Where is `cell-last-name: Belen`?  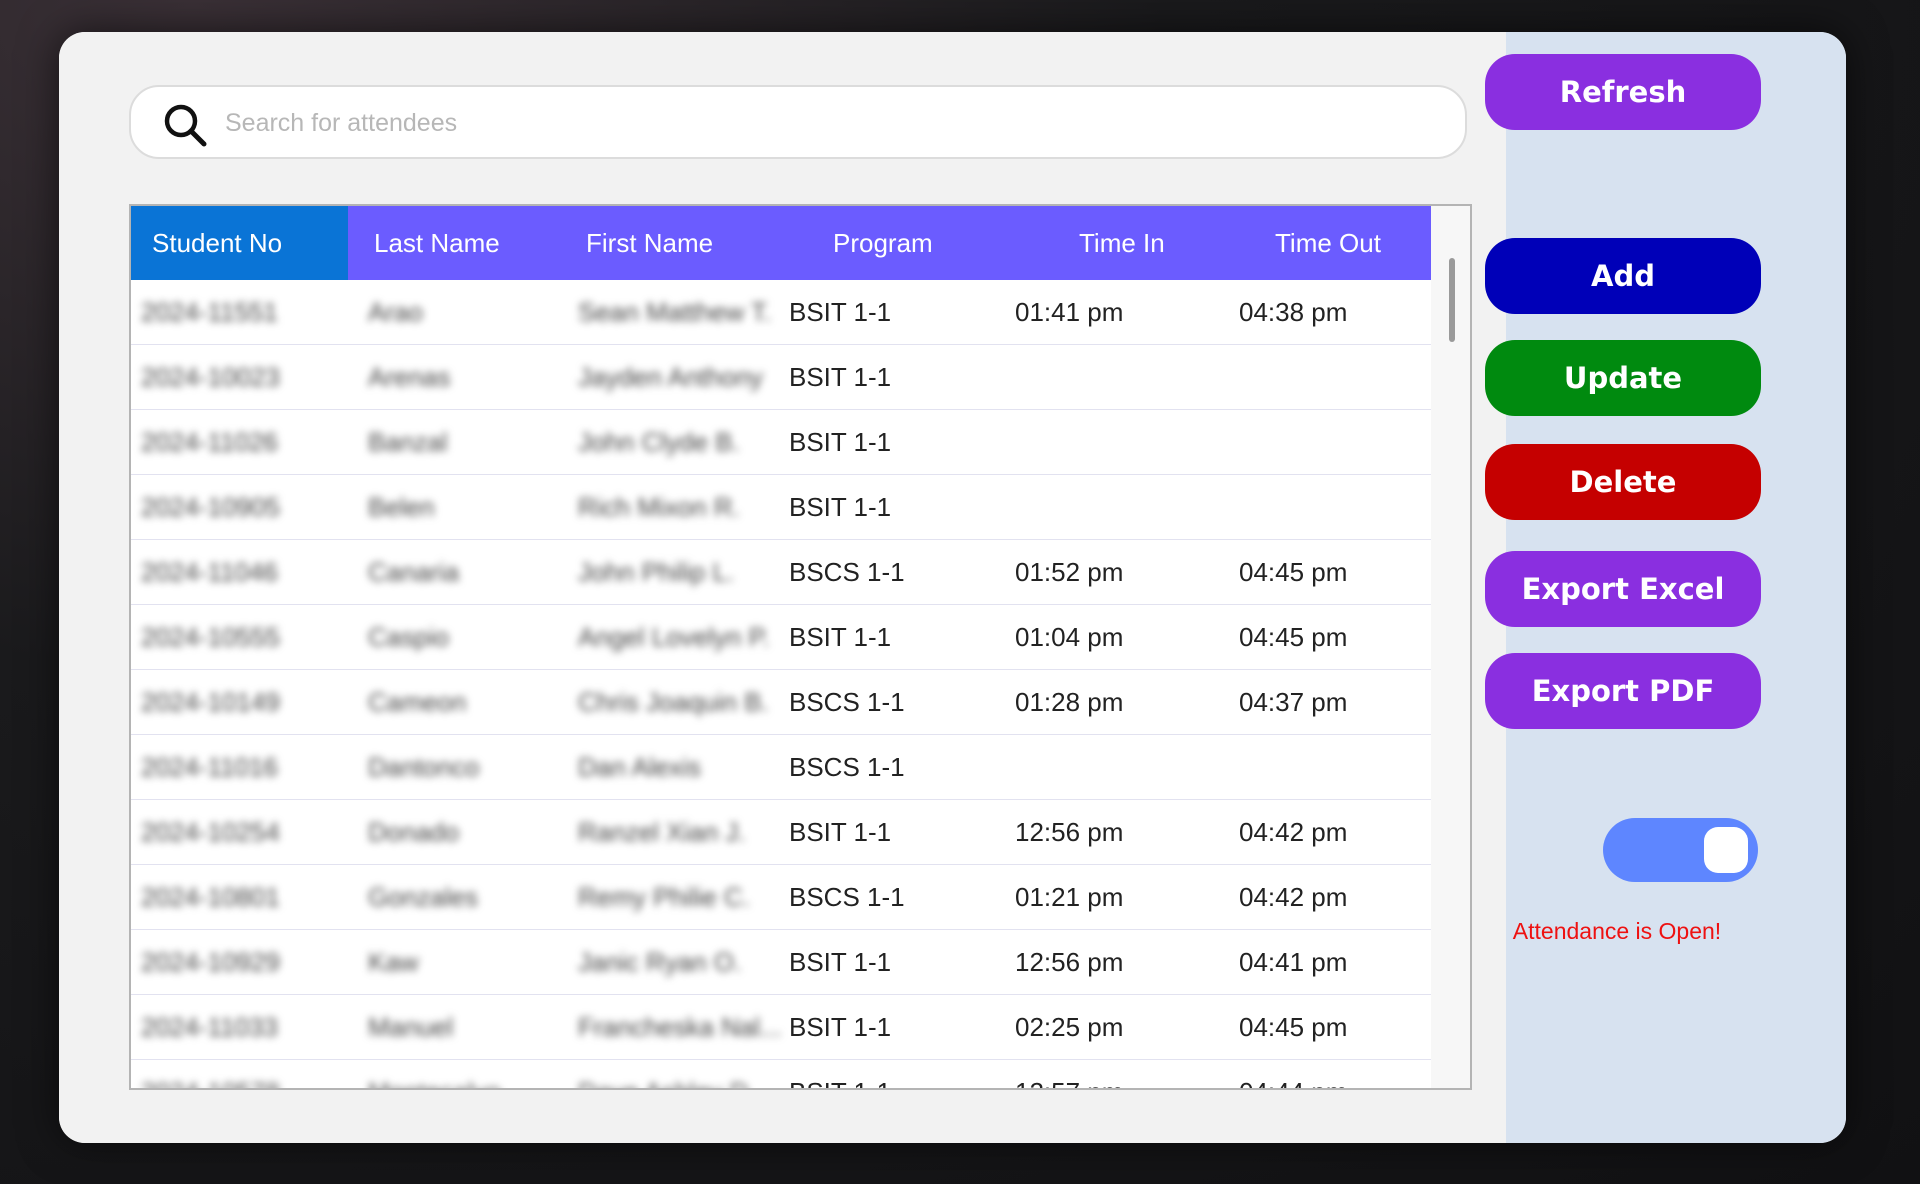 cell-last-name: Belen is located at coordinates (457, 507).